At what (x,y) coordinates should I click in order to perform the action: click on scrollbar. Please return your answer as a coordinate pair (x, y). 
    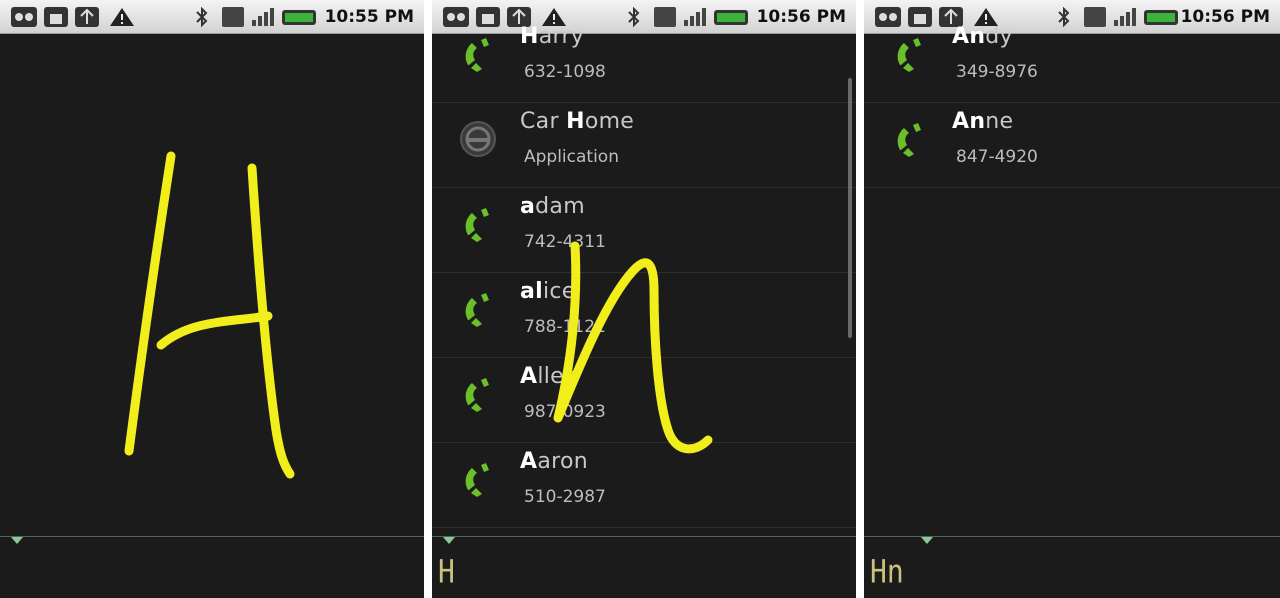
    Looking at the image, I should click on (850, 208).